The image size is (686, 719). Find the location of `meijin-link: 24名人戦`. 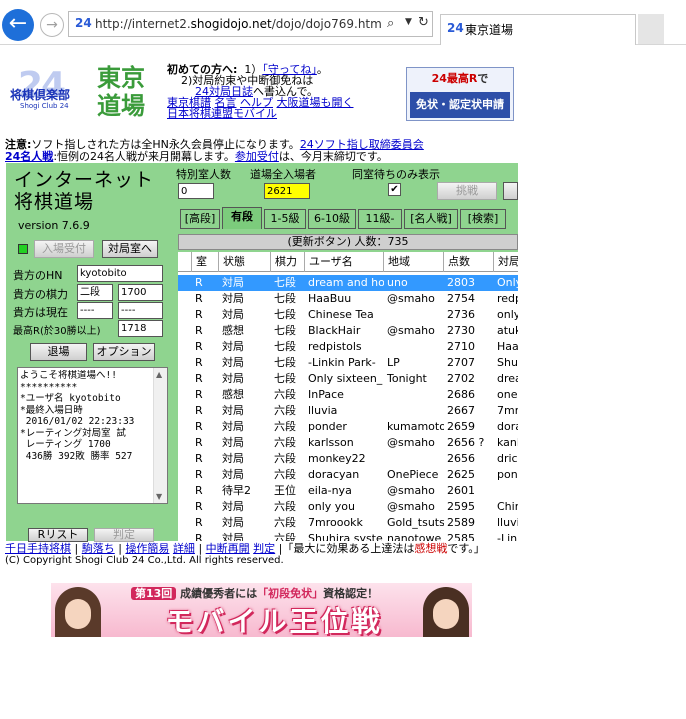

meijin-link: 24名人戦 is located at coordinates (29, 156).